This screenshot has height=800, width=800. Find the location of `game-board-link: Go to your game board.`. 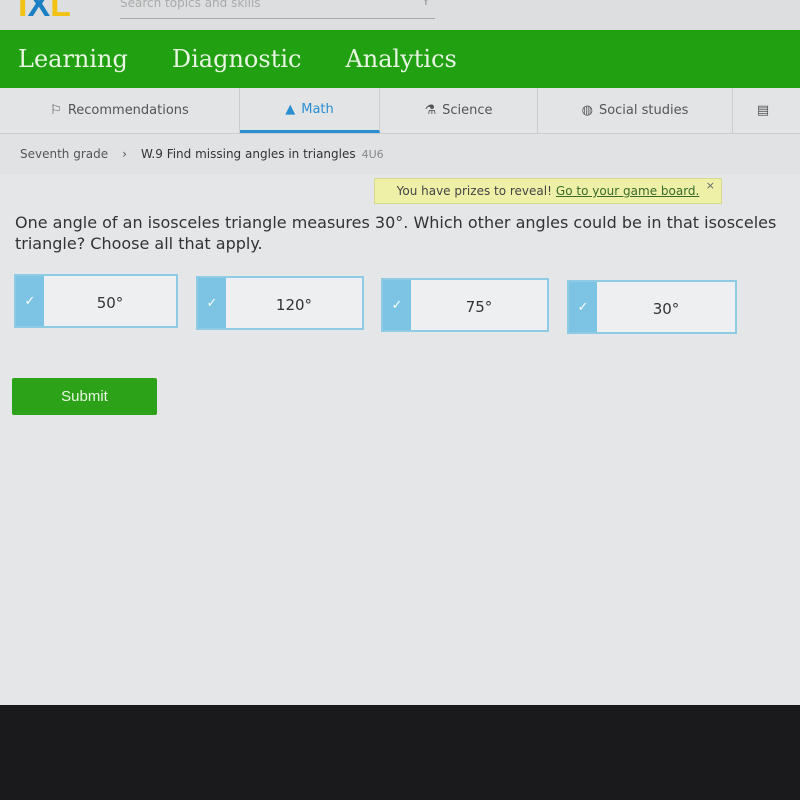

game-board-link: Go to your game board. is located at coordinates (627, 191).